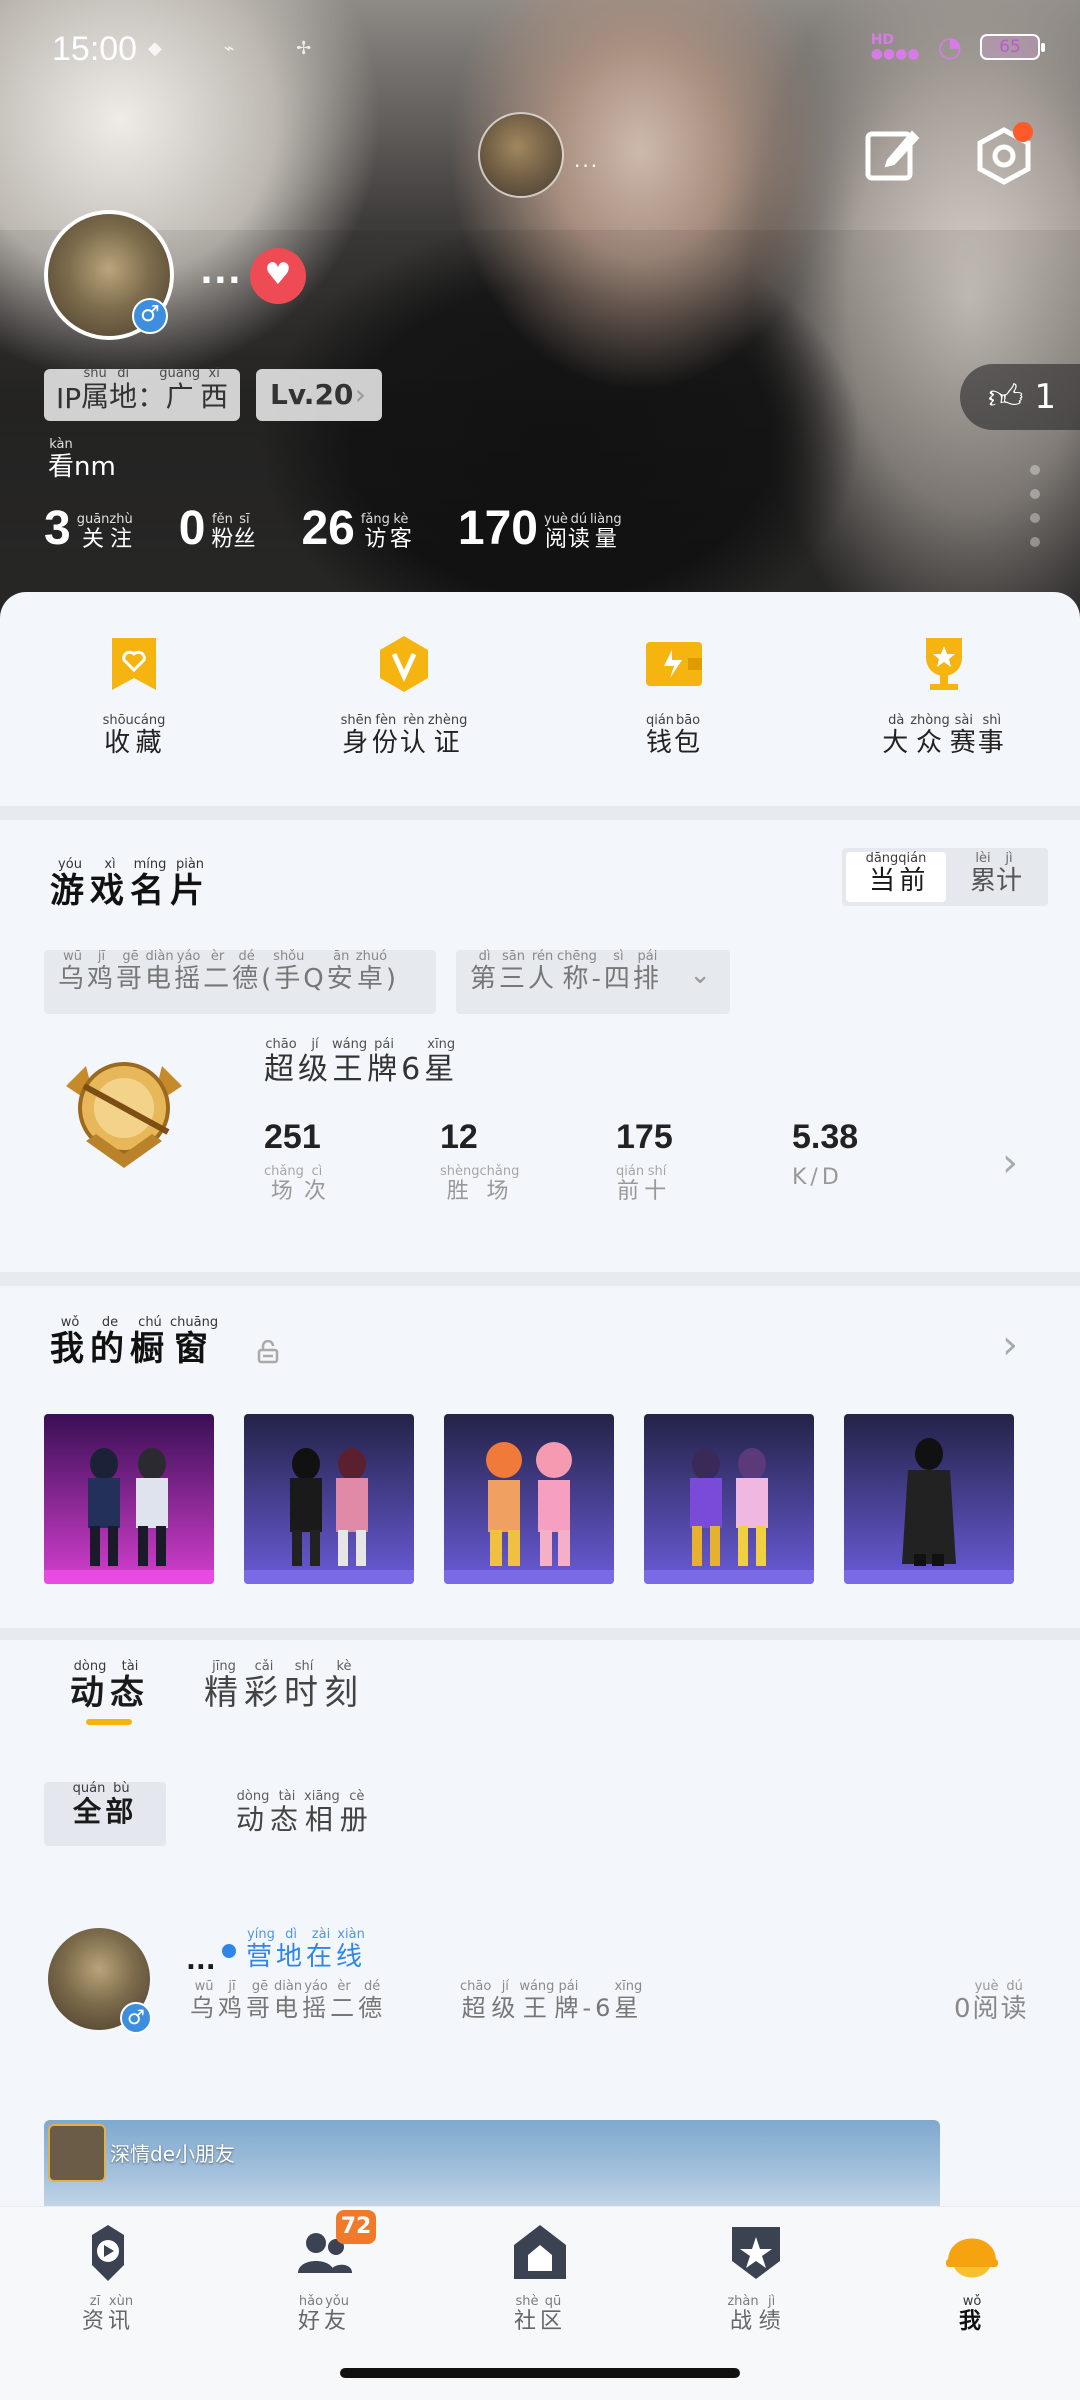 This screenshot has height=2400, width=1080. Describe the element at coordinates (551, 2000) in the screenshot. I see `post-rank: 超chāo级jí王wáng牌pái-6星xīng` at that location.